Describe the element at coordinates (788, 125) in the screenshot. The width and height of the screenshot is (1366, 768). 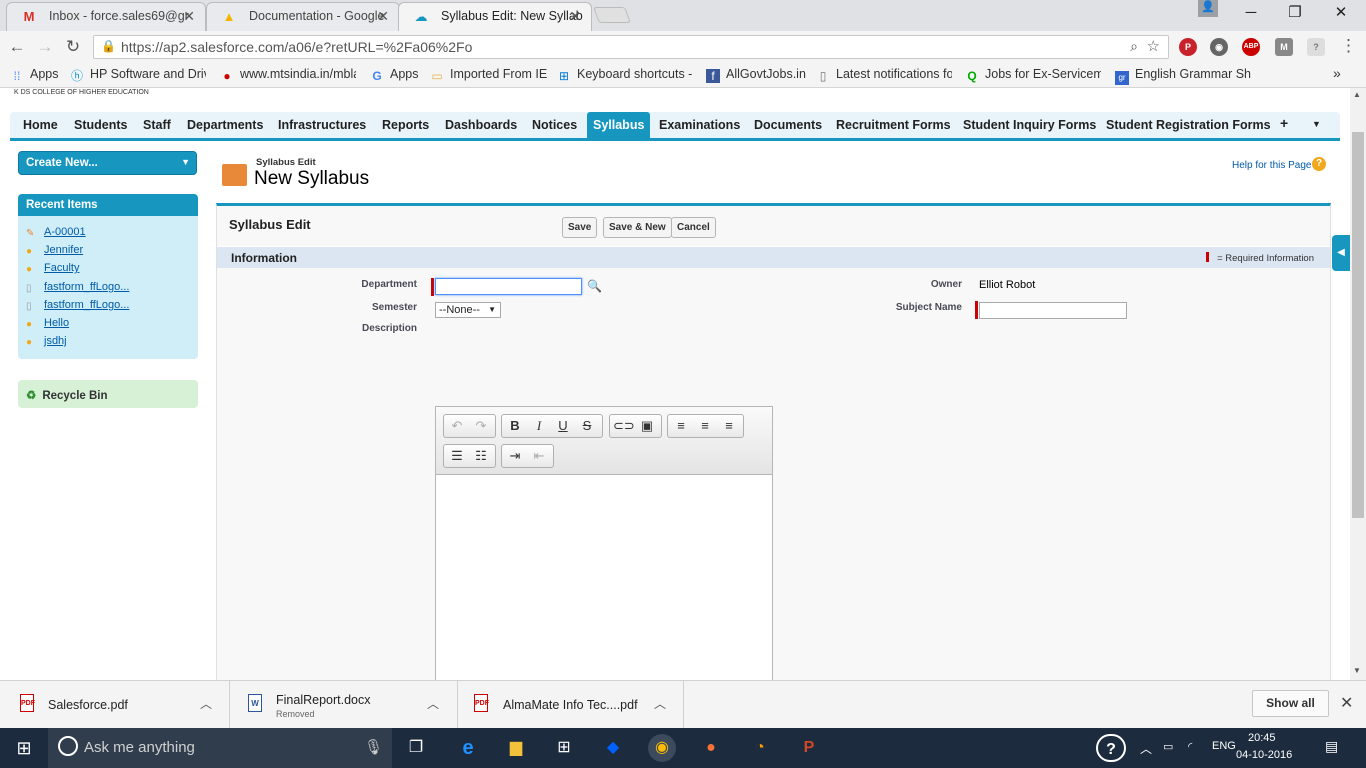
I see `tab-documents: Documents` at that location.